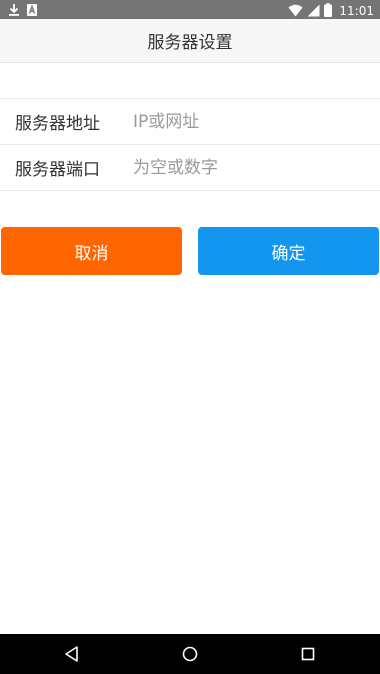 Image resolution: width=380 pixels, height=674 pixels. I want to click on server-address-row: 服务器地址, so click(190, 121).